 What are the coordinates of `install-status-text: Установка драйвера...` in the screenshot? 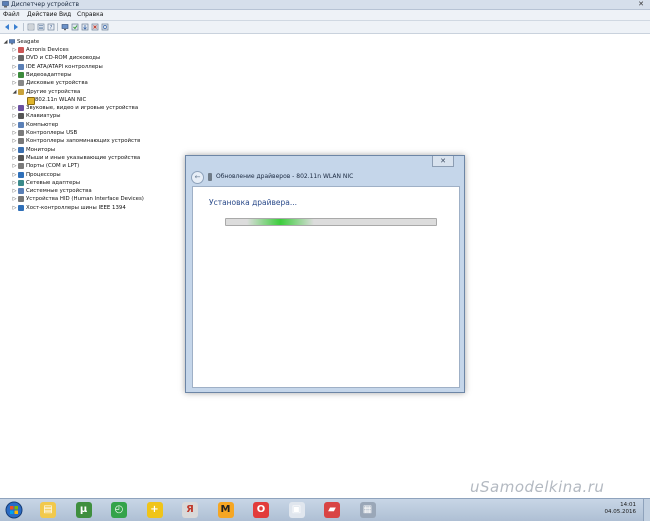 It's located at (253, 202).